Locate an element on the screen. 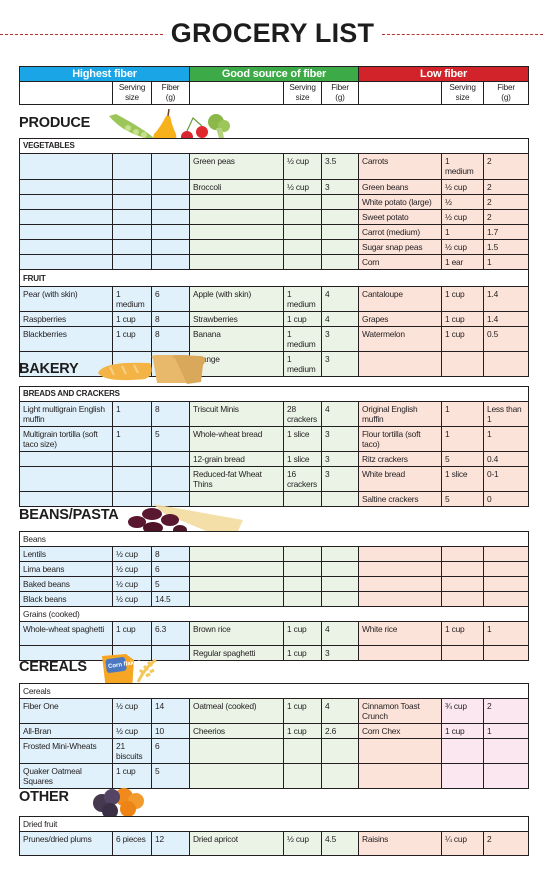 The width and height of the screenshot is (543, 869). good-fiber-item: Apple (with skin) is located at coordinates (236, 299).